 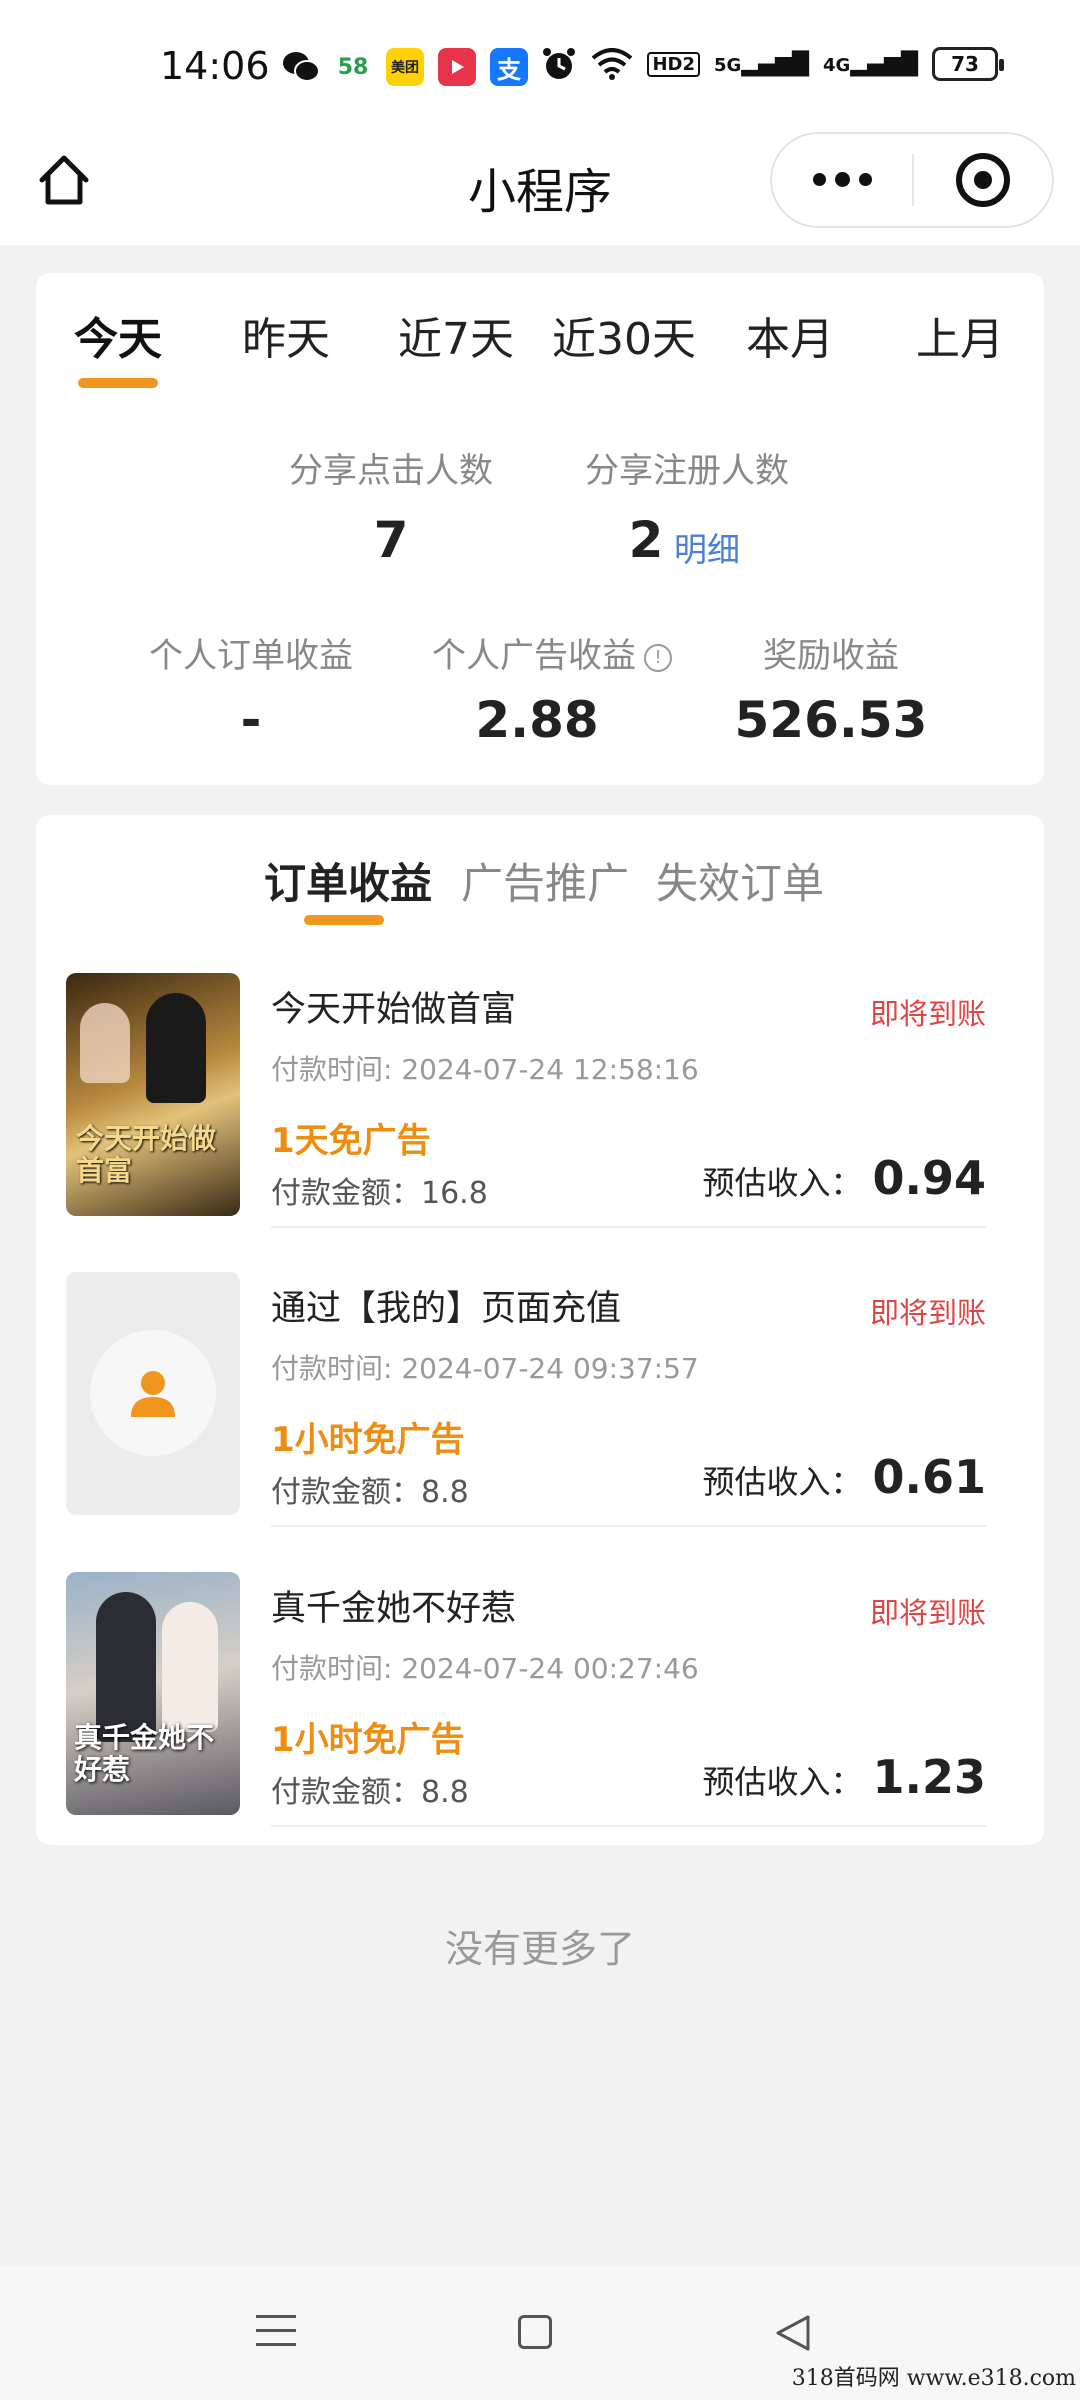 What do you see at coordinates (394, 1010) in the screenshot?
I see `order-title: 今天开始做首富` at bounding box center [394, 1010].